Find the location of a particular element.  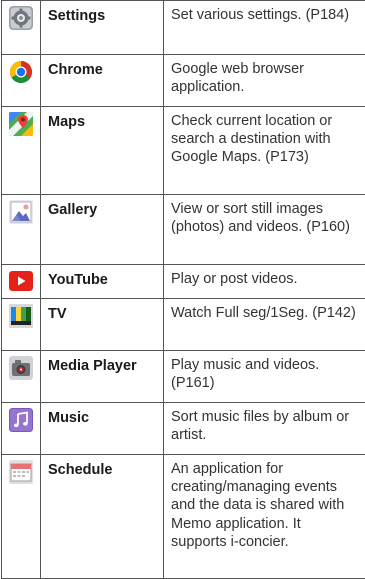

app-description: Set various settings. (P184) is located at coordinates (264, 14).